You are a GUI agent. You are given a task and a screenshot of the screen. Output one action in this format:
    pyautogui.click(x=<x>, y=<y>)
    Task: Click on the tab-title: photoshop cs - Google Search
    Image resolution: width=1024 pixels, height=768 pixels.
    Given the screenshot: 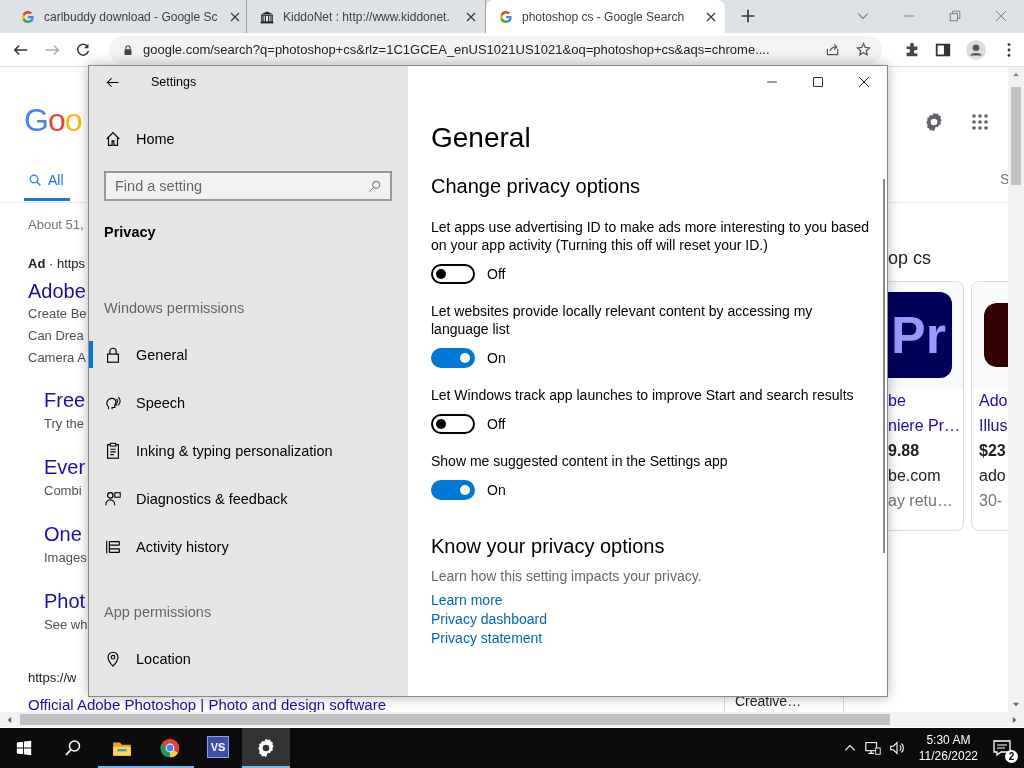 What is the action you would take?
    pyautogui.click(x=604, y=16)
    